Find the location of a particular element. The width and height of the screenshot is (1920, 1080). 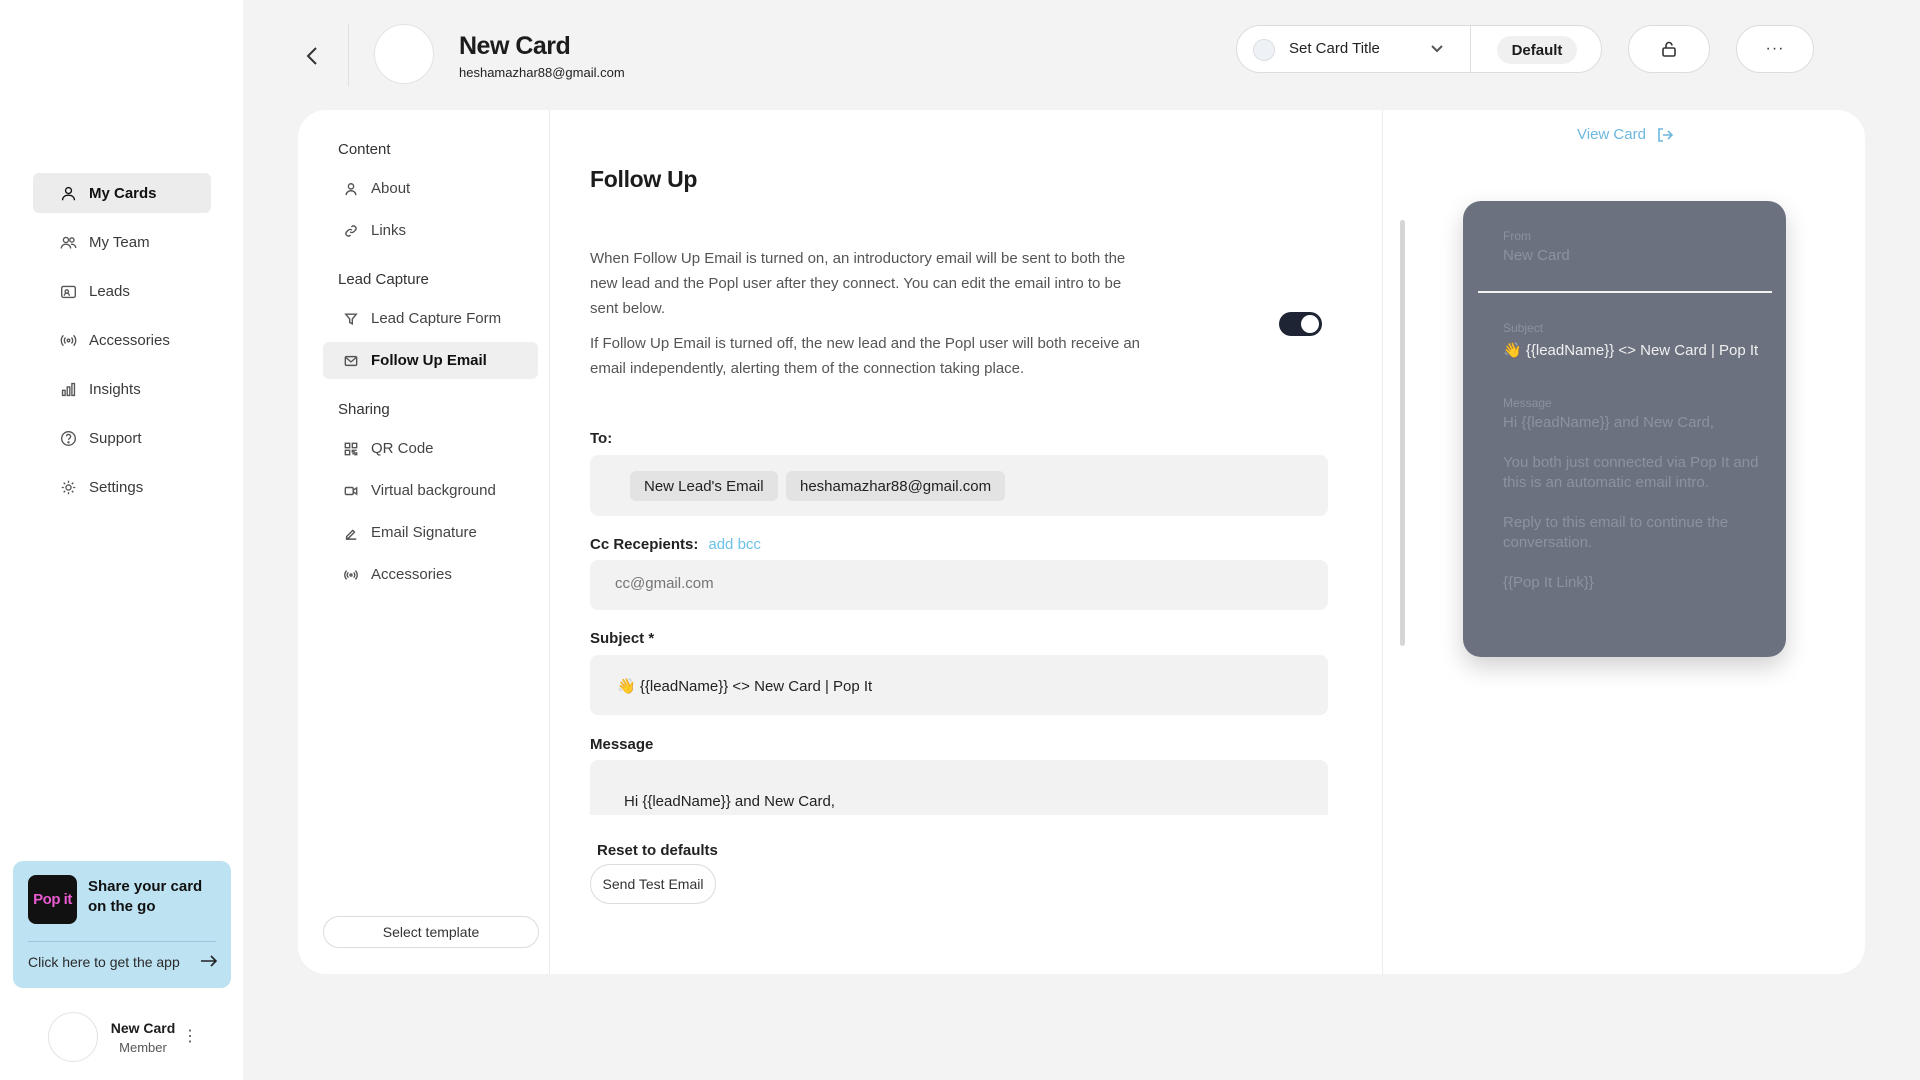

select-separator is located at coordinates (1470, 49).